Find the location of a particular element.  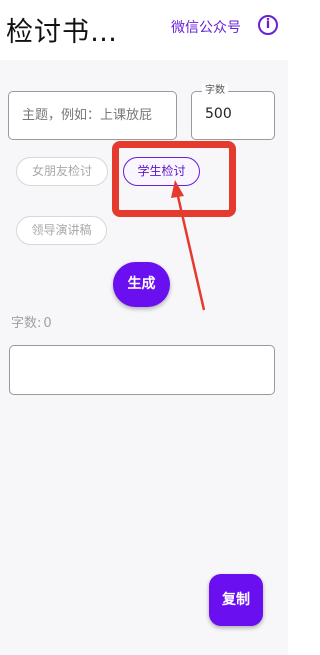

generate-button: 生成 is located at coordinates (141, 284).